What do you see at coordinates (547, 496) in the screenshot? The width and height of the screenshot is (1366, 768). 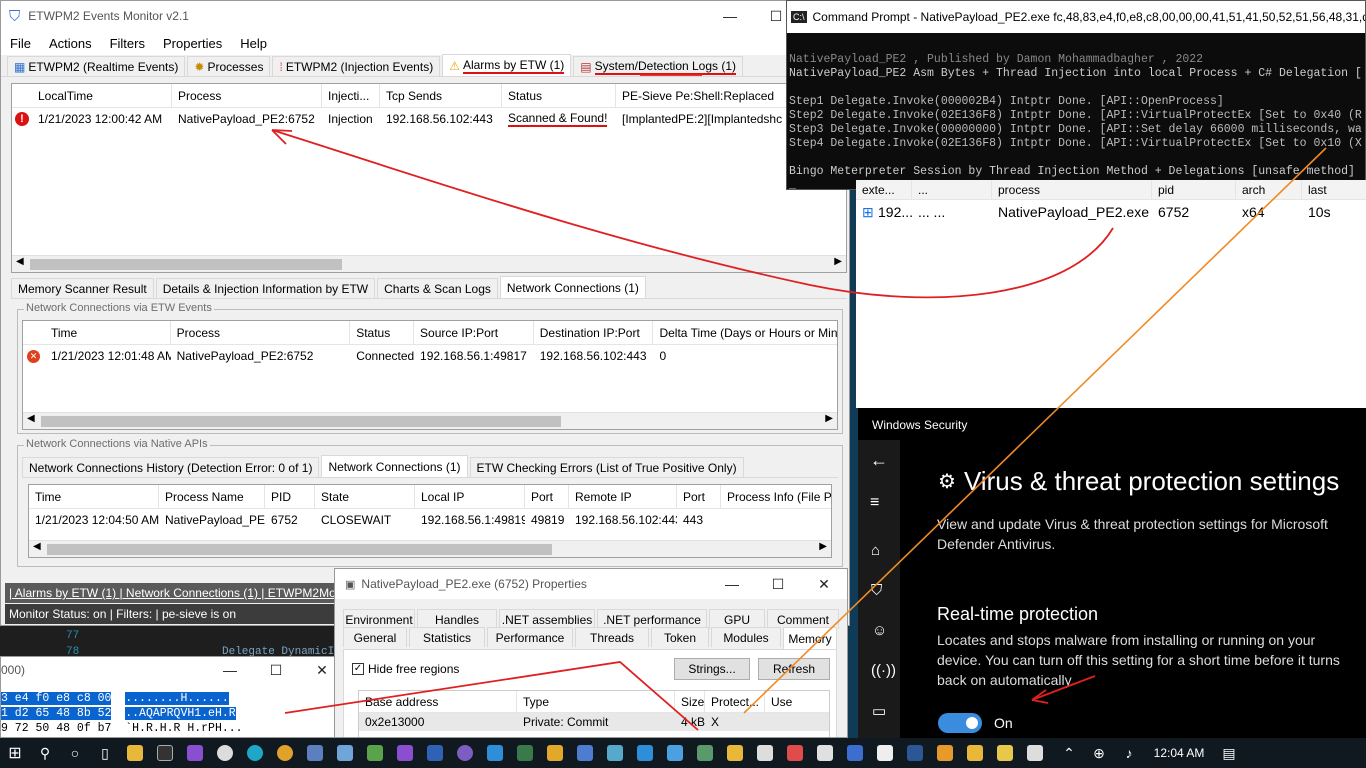 I see `col-local-port: Port` at bounding box center [547, 496].